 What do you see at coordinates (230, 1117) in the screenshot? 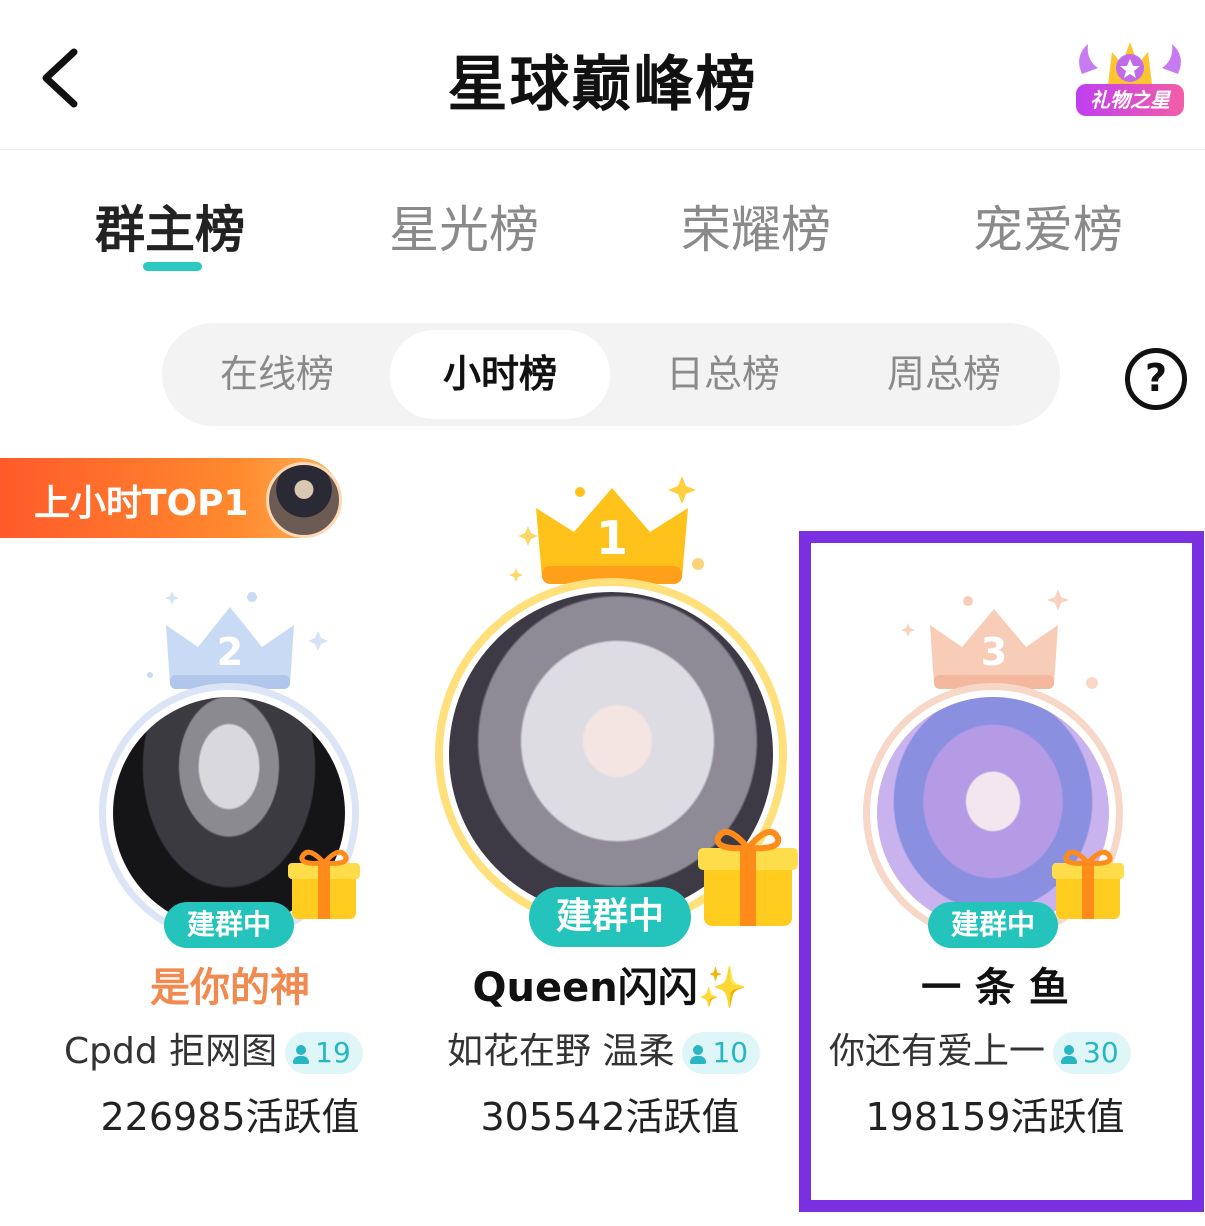
I see `activity-value: 226985活跃值` at bounding box center [230, 1117].